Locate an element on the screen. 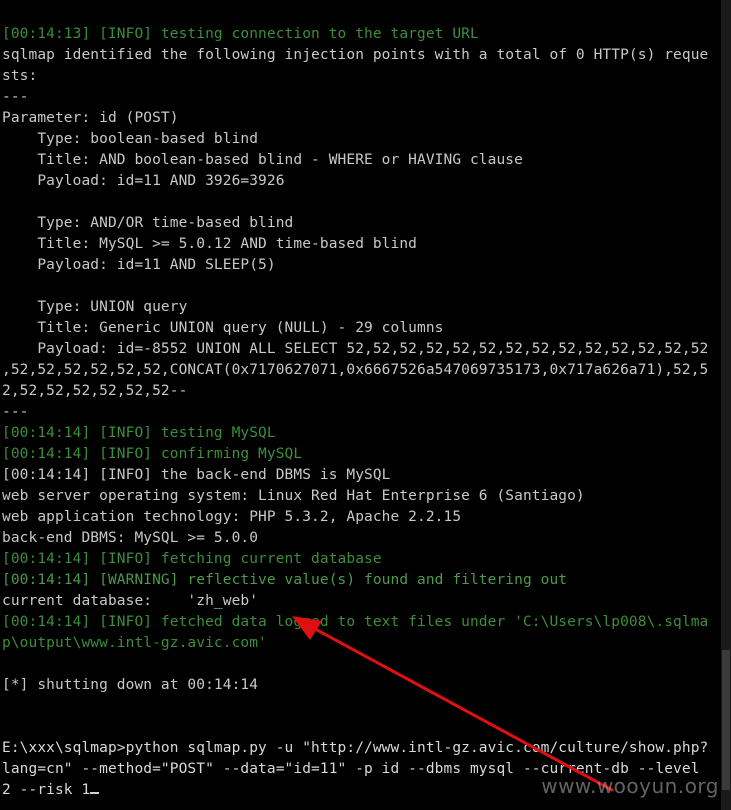 This screenshot has width=731, height=810. console-line: p\output\www.intl-gz.avic.com' is located at coordinates (134, 643).